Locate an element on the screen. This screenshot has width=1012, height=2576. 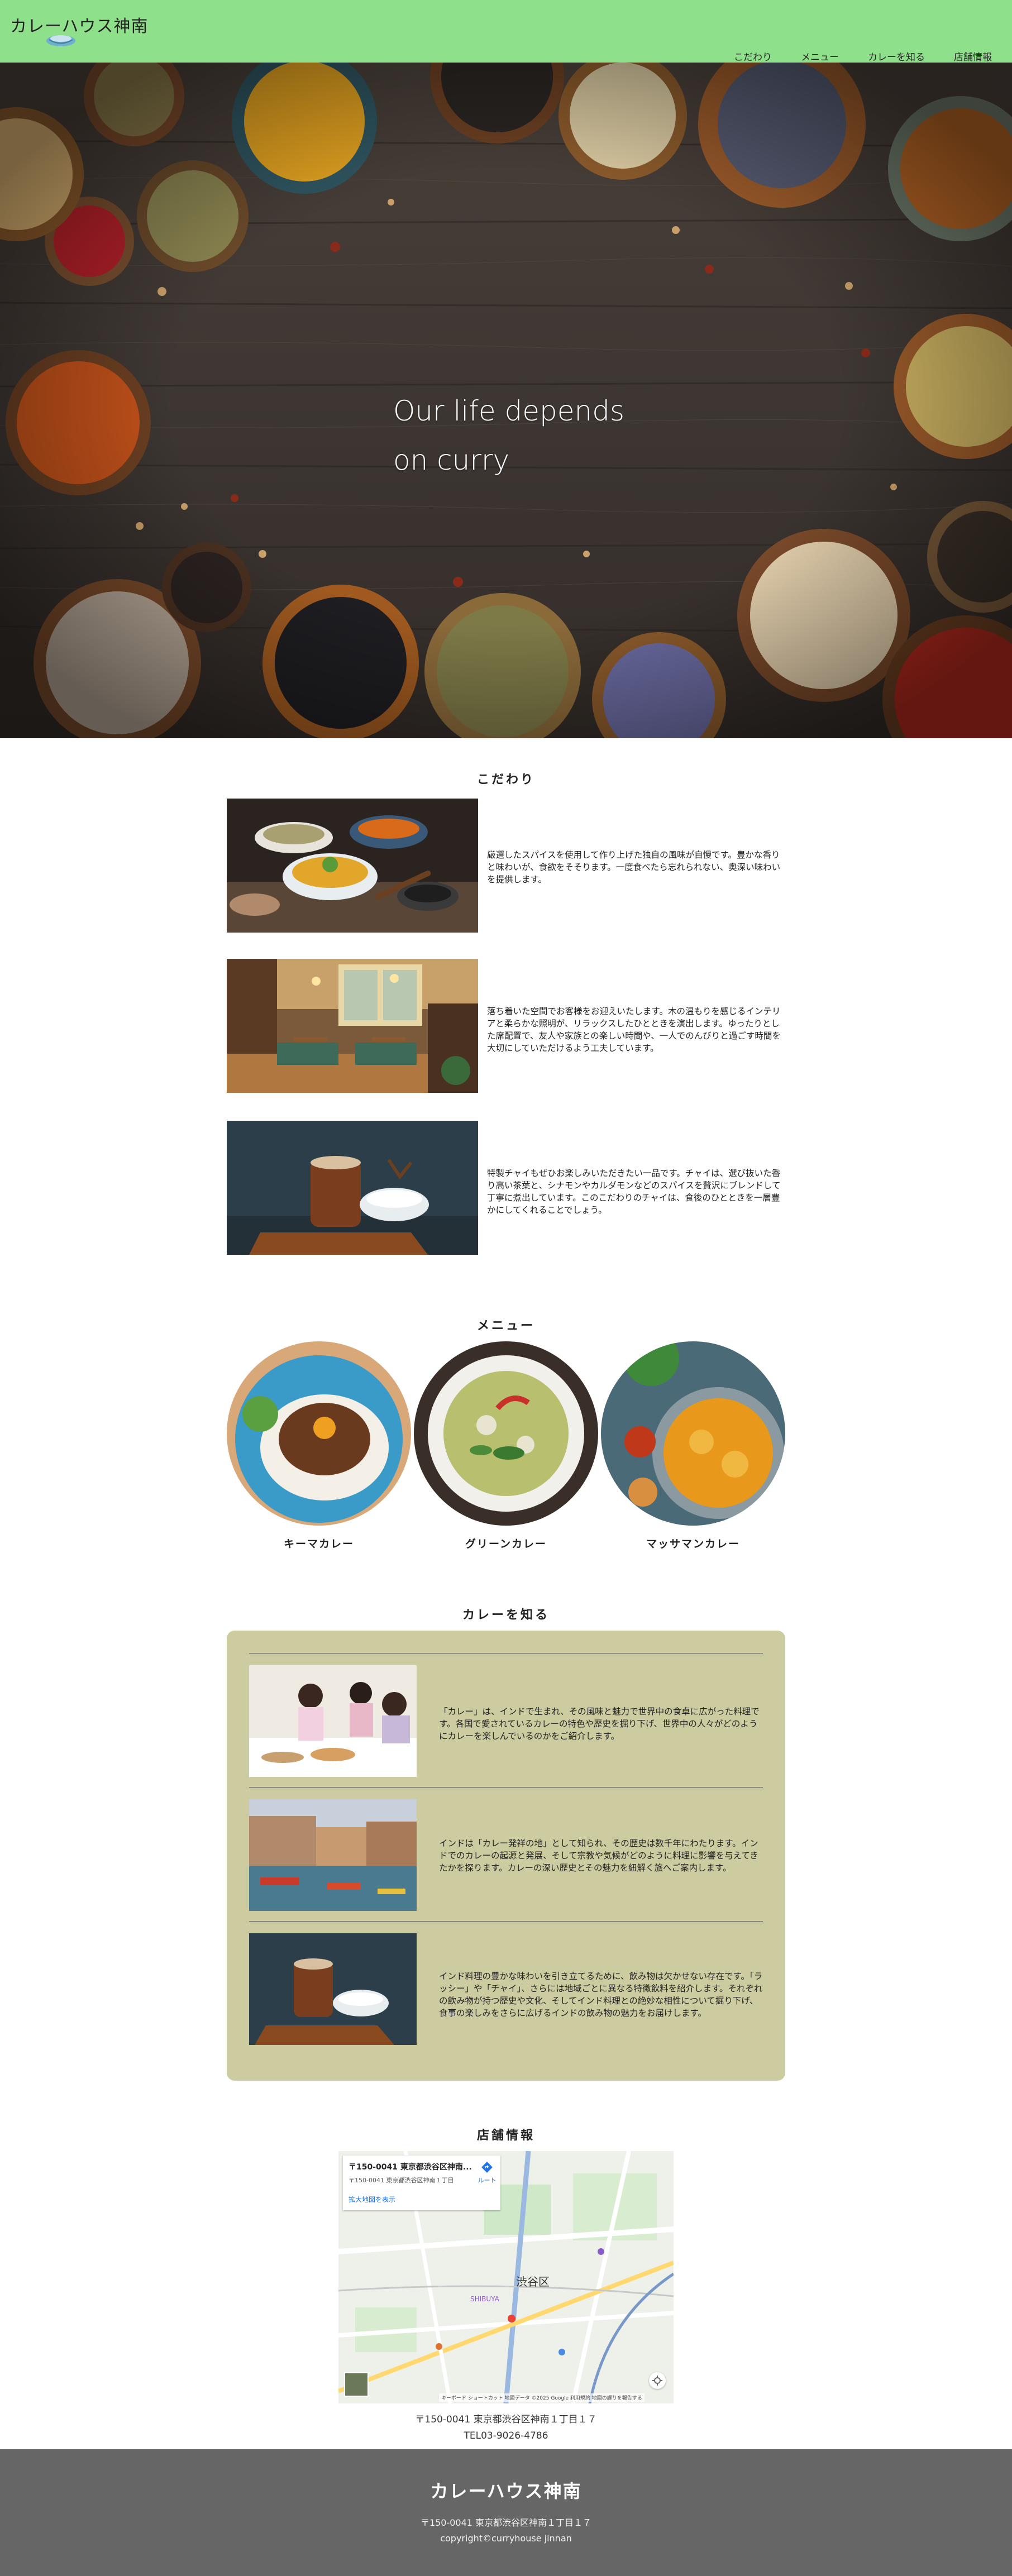
massaman-curry-image is located at coordinates (693, 1433).